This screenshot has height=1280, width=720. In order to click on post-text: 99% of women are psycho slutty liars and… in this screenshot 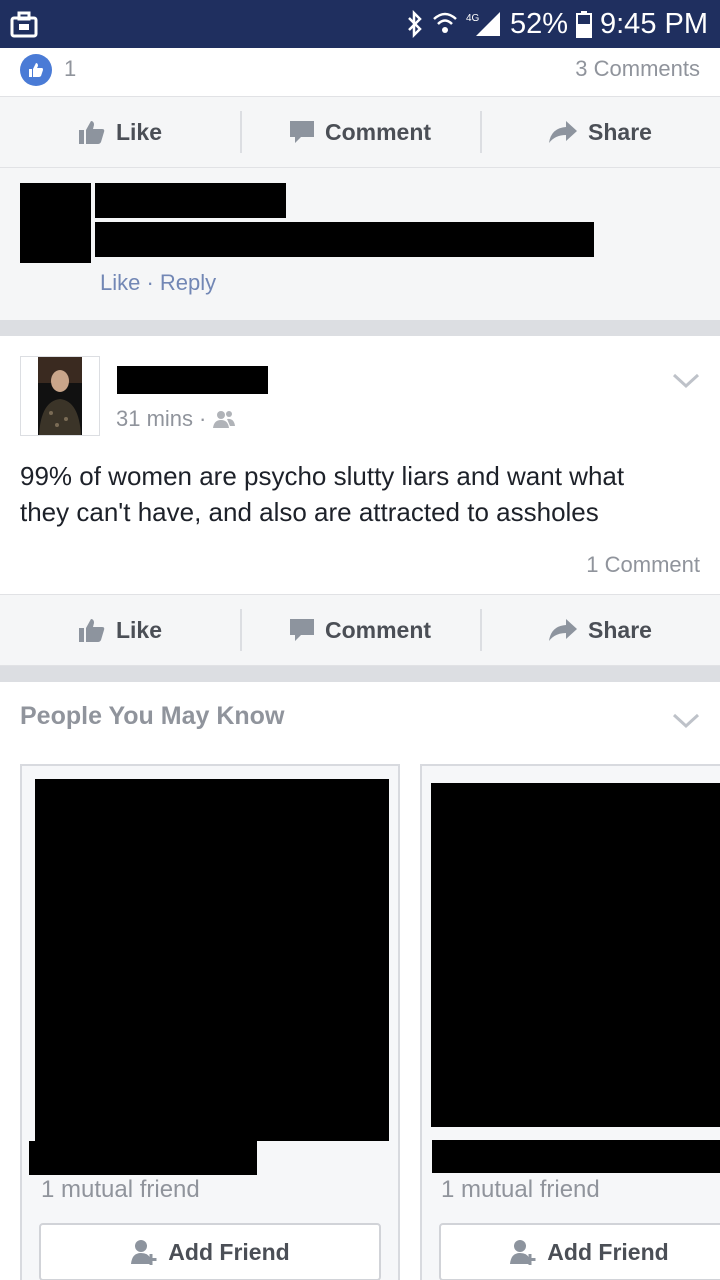, I will do `click(322, 494)`.